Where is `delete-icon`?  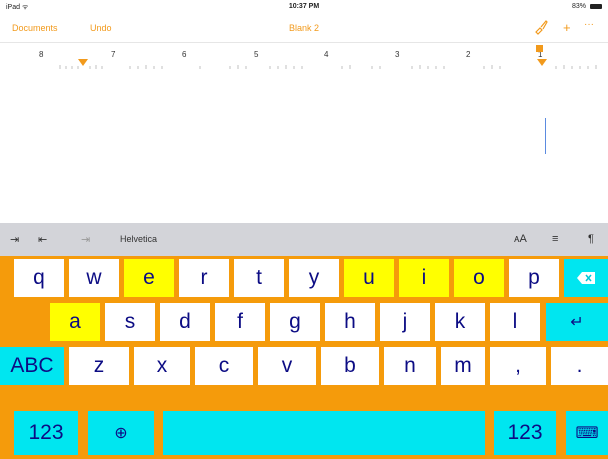
delete-icon is located at coordinates (586, 278).